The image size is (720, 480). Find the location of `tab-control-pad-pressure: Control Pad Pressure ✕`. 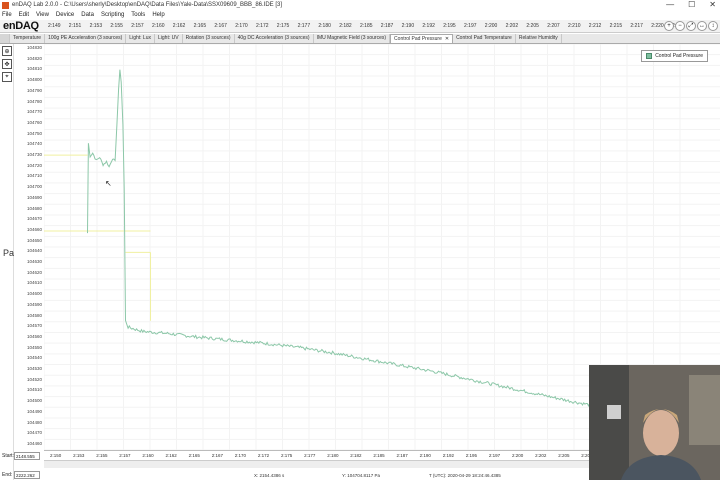

tab-control-pad-pressure: Control Pad Pressure ✕ is located at coordinates (422, 38).